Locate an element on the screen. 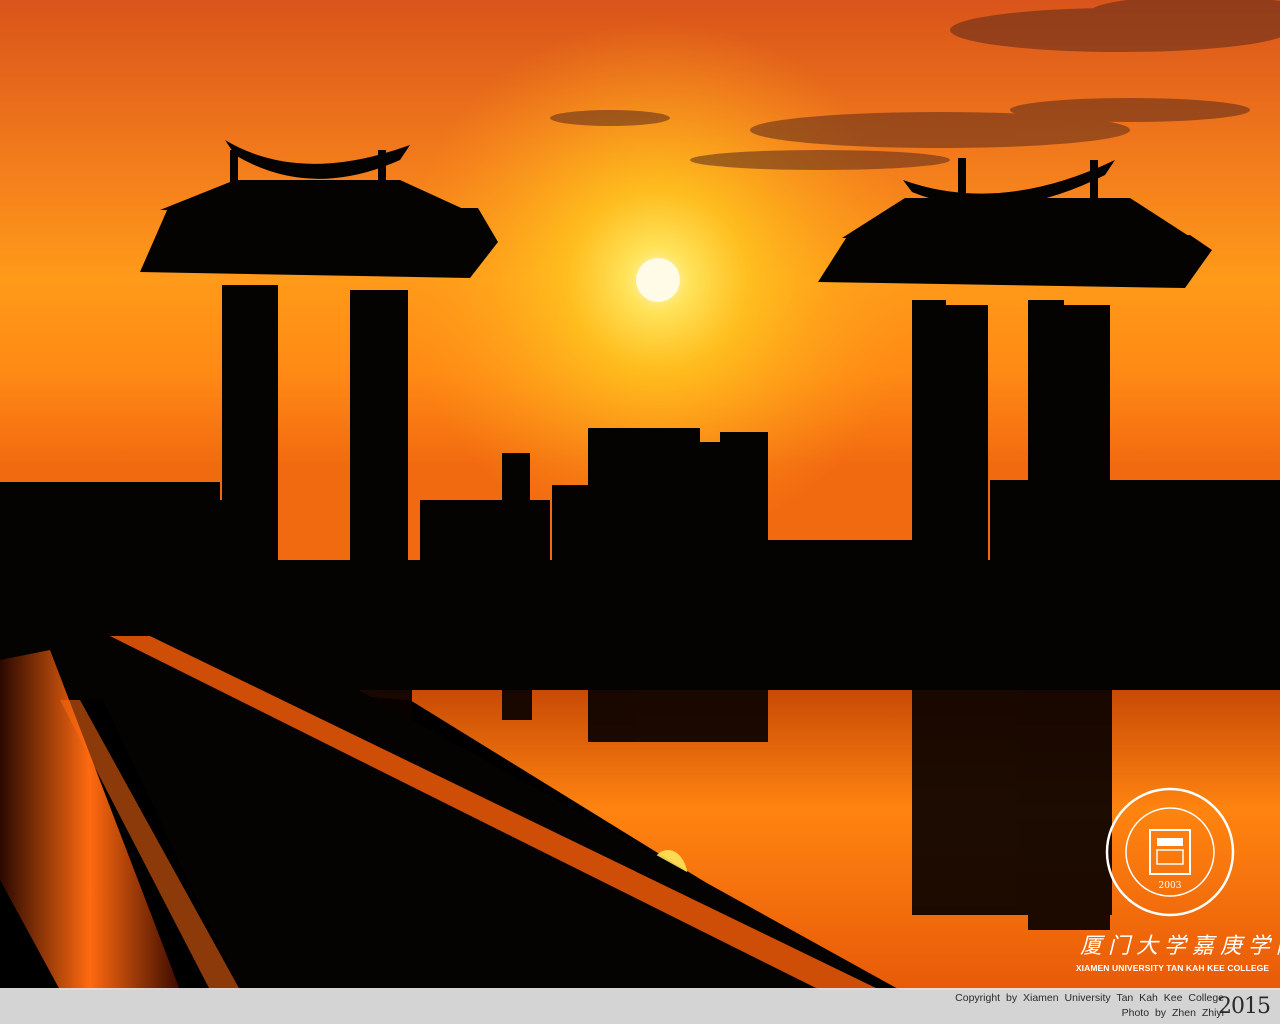 This screenshot has width=1280, height=1024. photographer-line: Photo by Zhen Zhiyi is located at coordinates (1172, 1013).